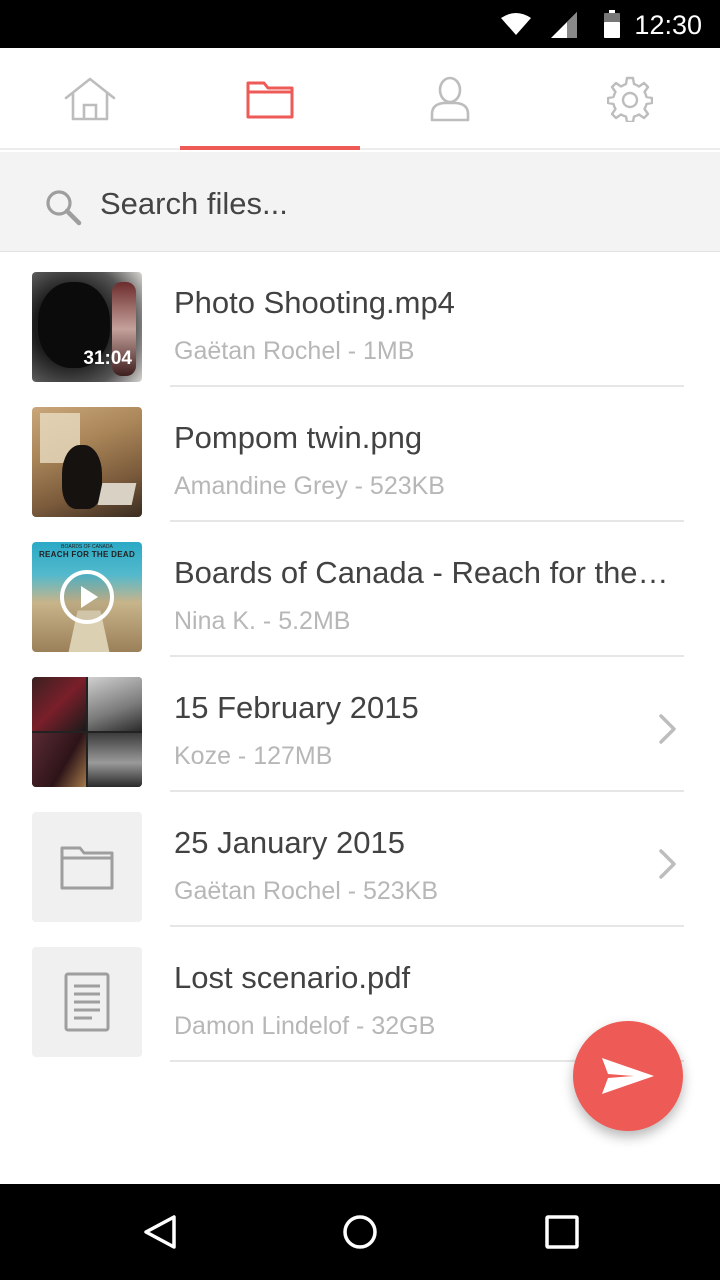 This screenshot has height=1280, width=720. Describe the element at coordinates (253, 756) in the screenshot. I see `file-meta: Koze - 127MB` at that location.